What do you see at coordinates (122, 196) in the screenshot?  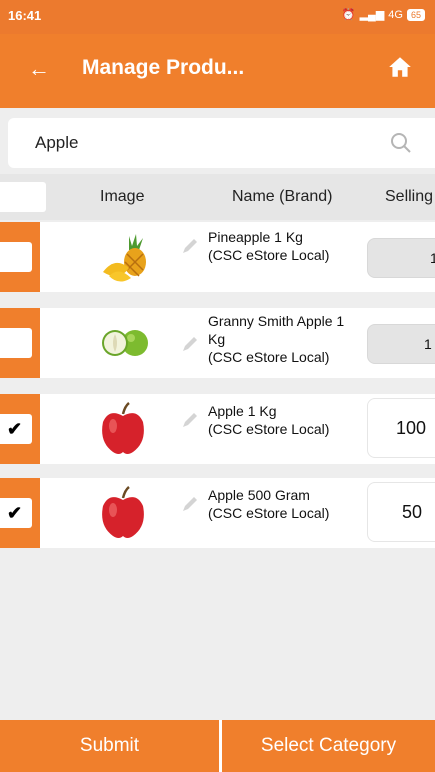 I see `column-header-image: Image` at bounding box center [122, 196].